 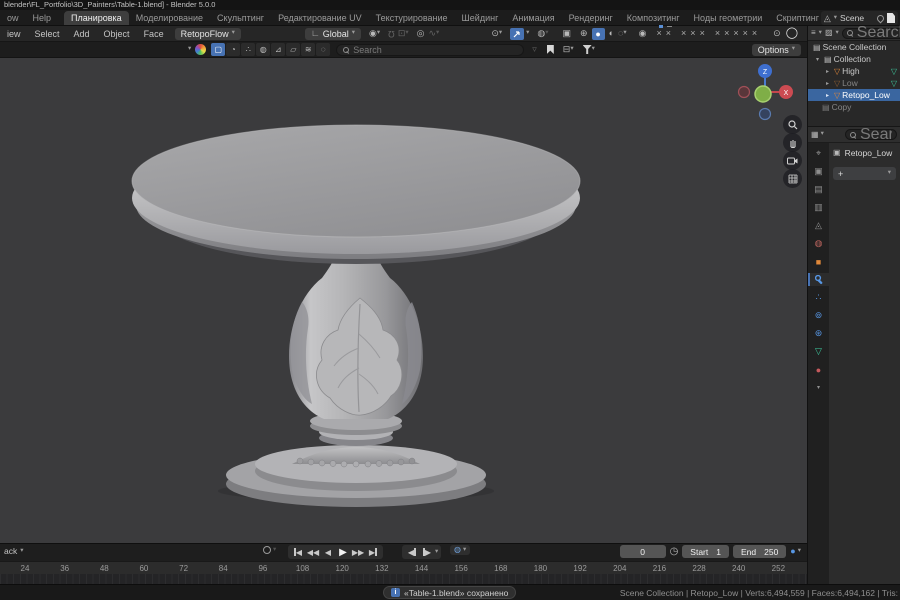 I want to click on frame-forward-button: ▶, so click(x=427, y=552).